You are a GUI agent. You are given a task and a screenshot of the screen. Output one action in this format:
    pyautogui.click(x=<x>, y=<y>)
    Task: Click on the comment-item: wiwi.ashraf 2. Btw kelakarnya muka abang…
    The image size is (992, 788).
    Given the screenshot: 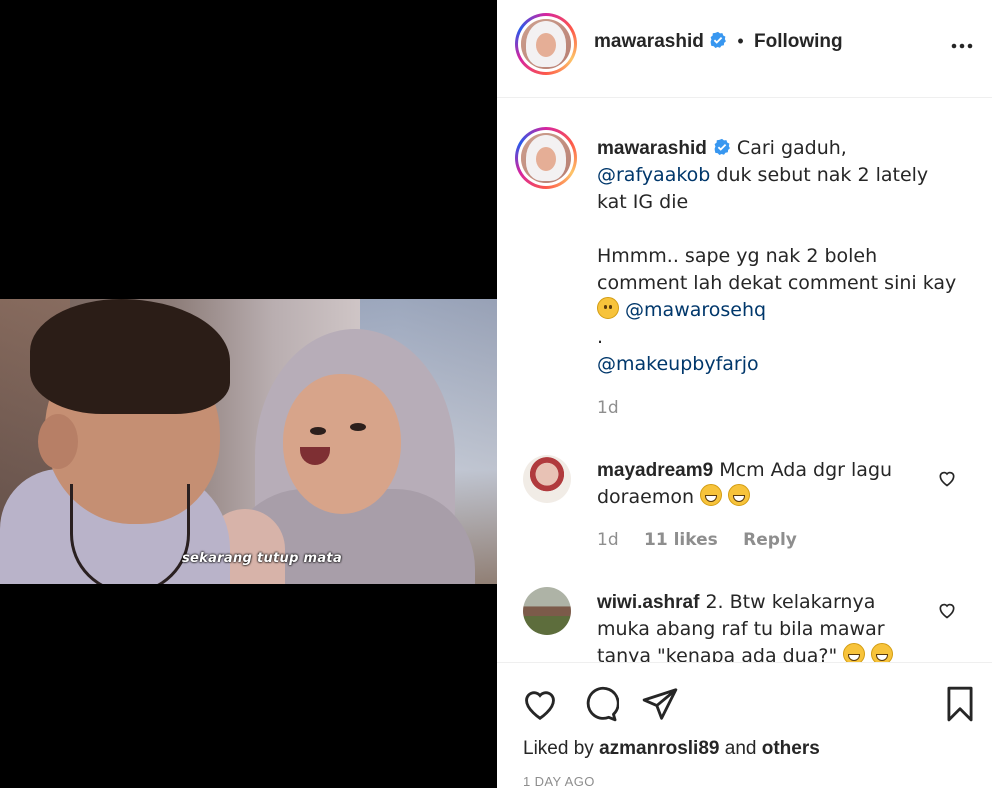 What is the action you would take?
    pyautogui.click(x=762, y=625)
    